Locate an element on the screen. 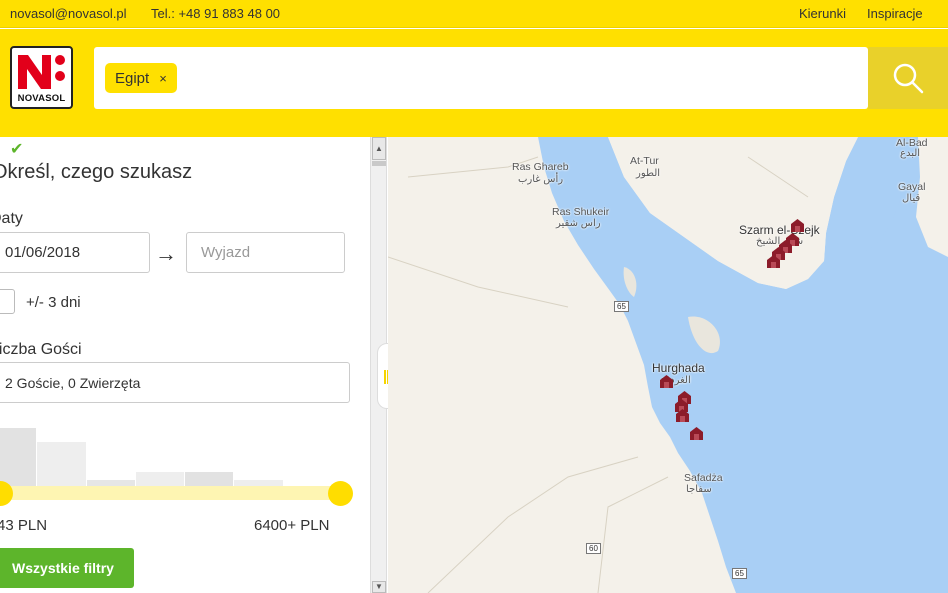  search-chip-label: Egipt is located at coordinates (132, 78).